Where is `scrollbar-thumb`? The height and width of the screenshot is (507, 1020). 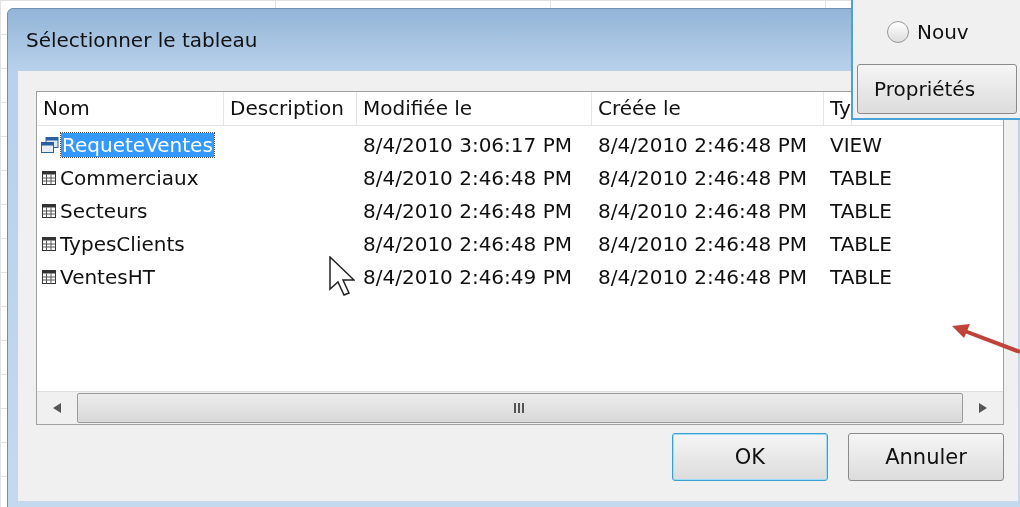
scrollbar-thumb is located at coordinates (520, 408).